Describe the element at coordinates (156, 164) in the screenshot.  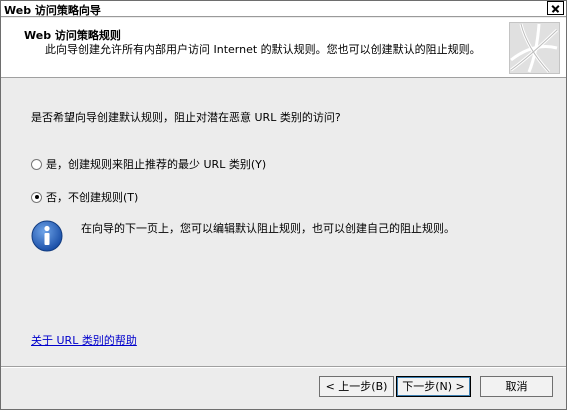
I see `option-yes-label: 是，创建规则来阻止推荐的最少 URL 类别(Y)` at that location.